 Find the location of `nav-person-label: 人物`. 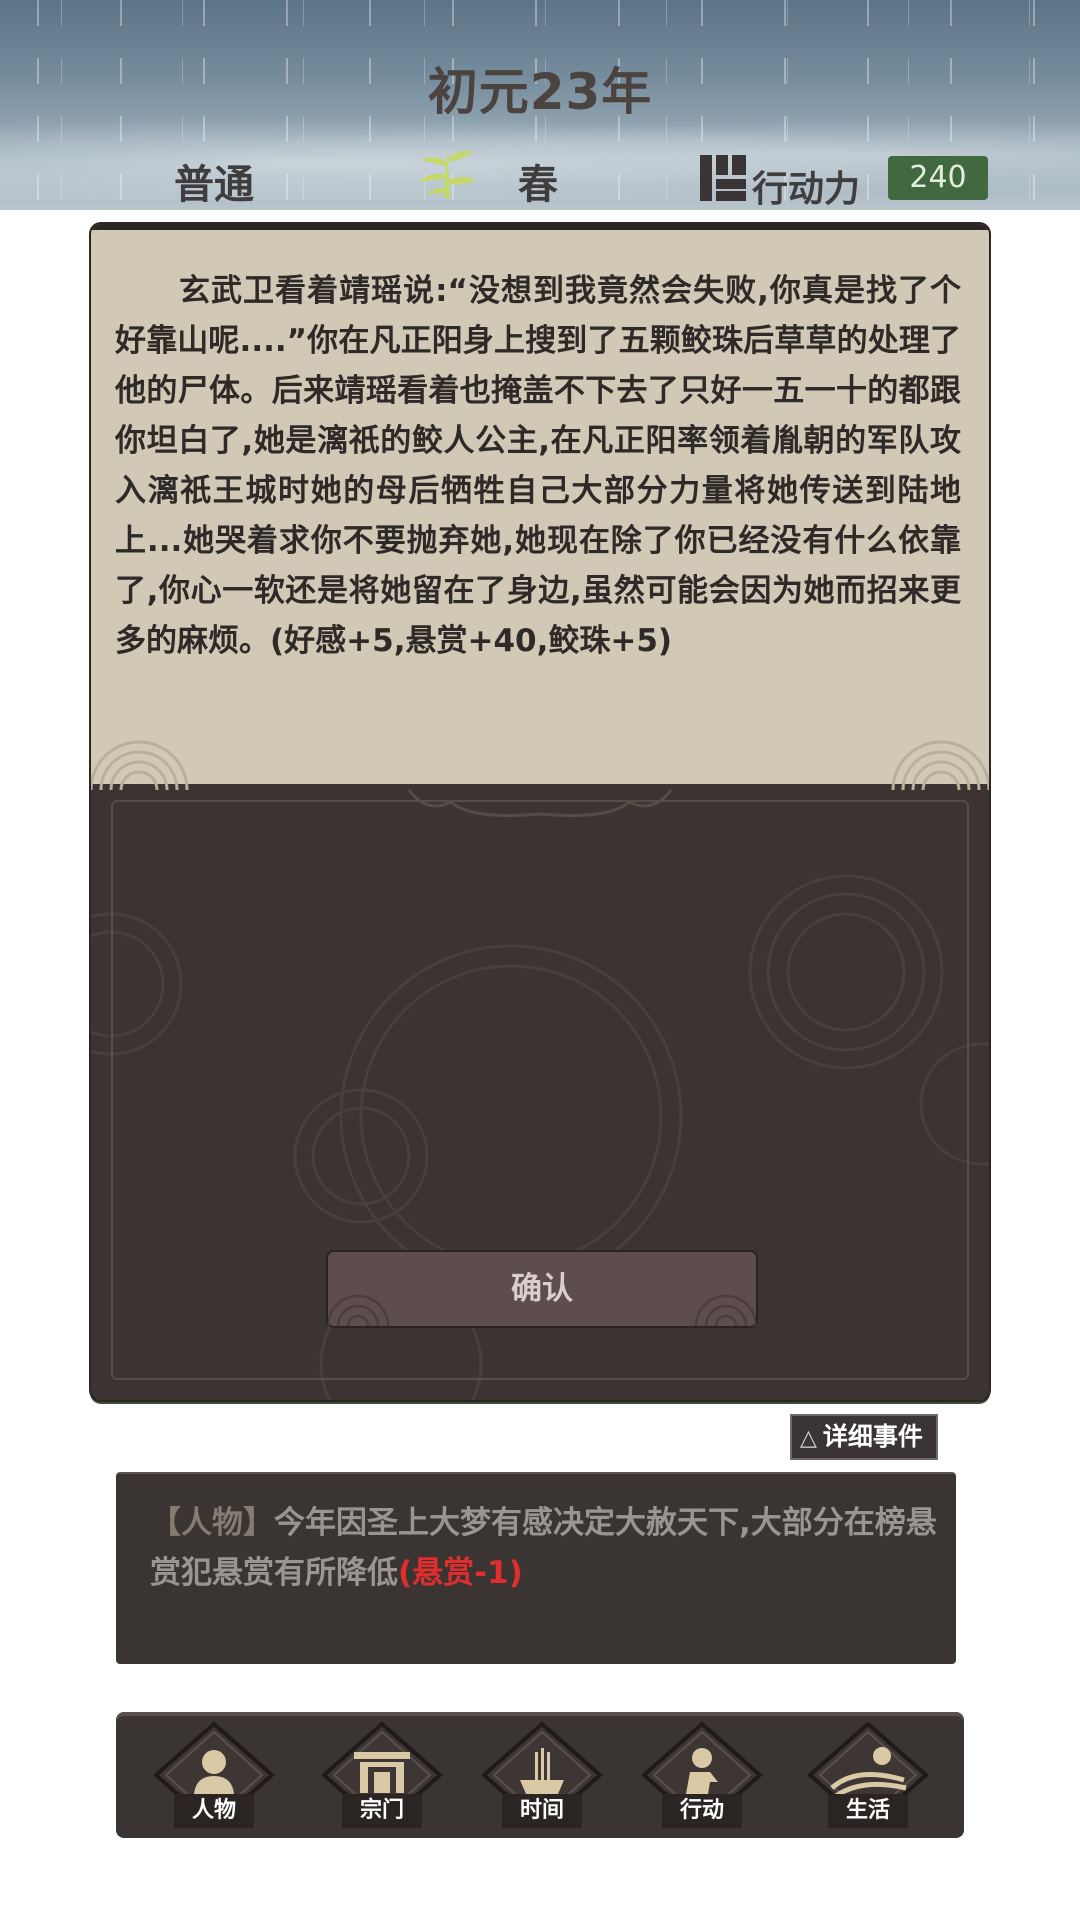

nav-person-label: 人物 is located at coordinates (214, 1811).